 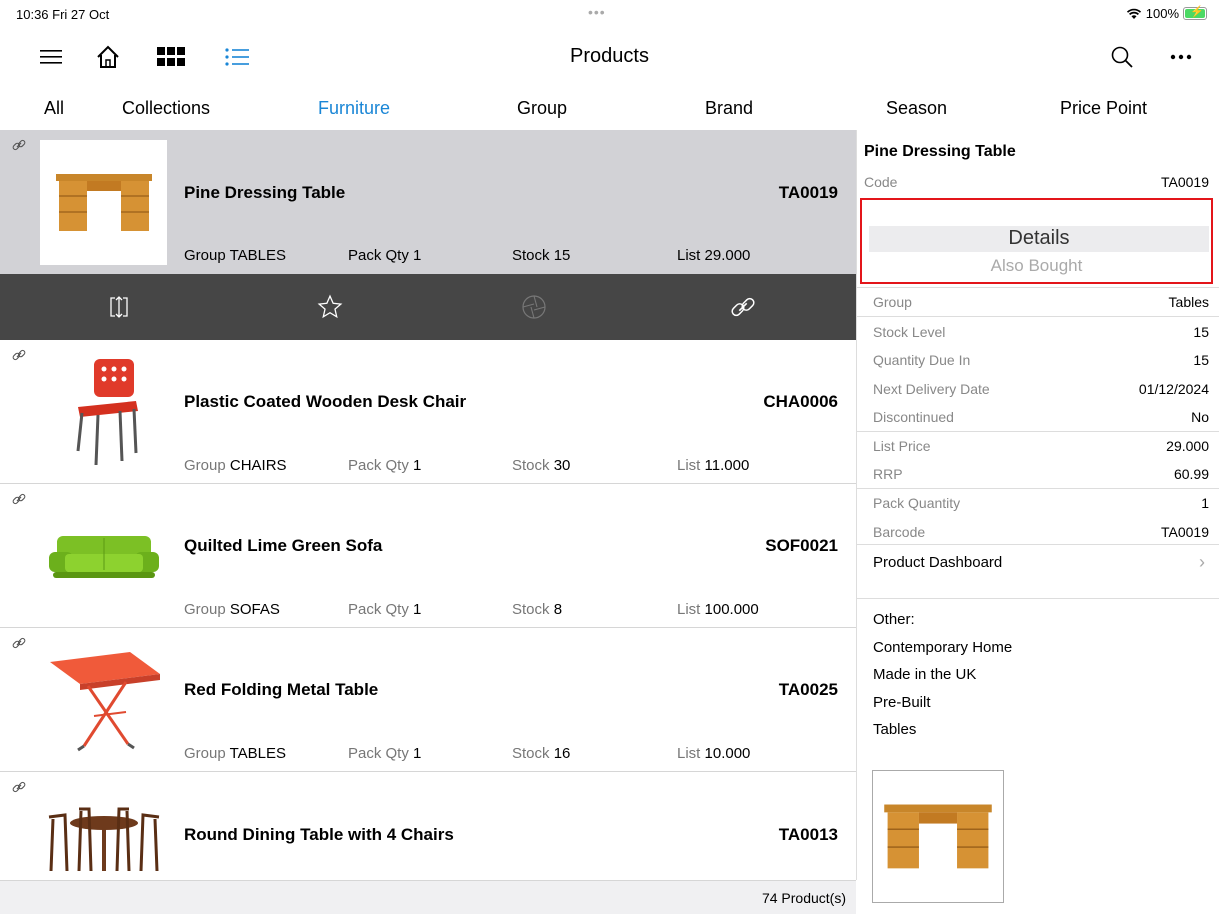 I want to click on stock-value: 8, so click(x=558, y=609).